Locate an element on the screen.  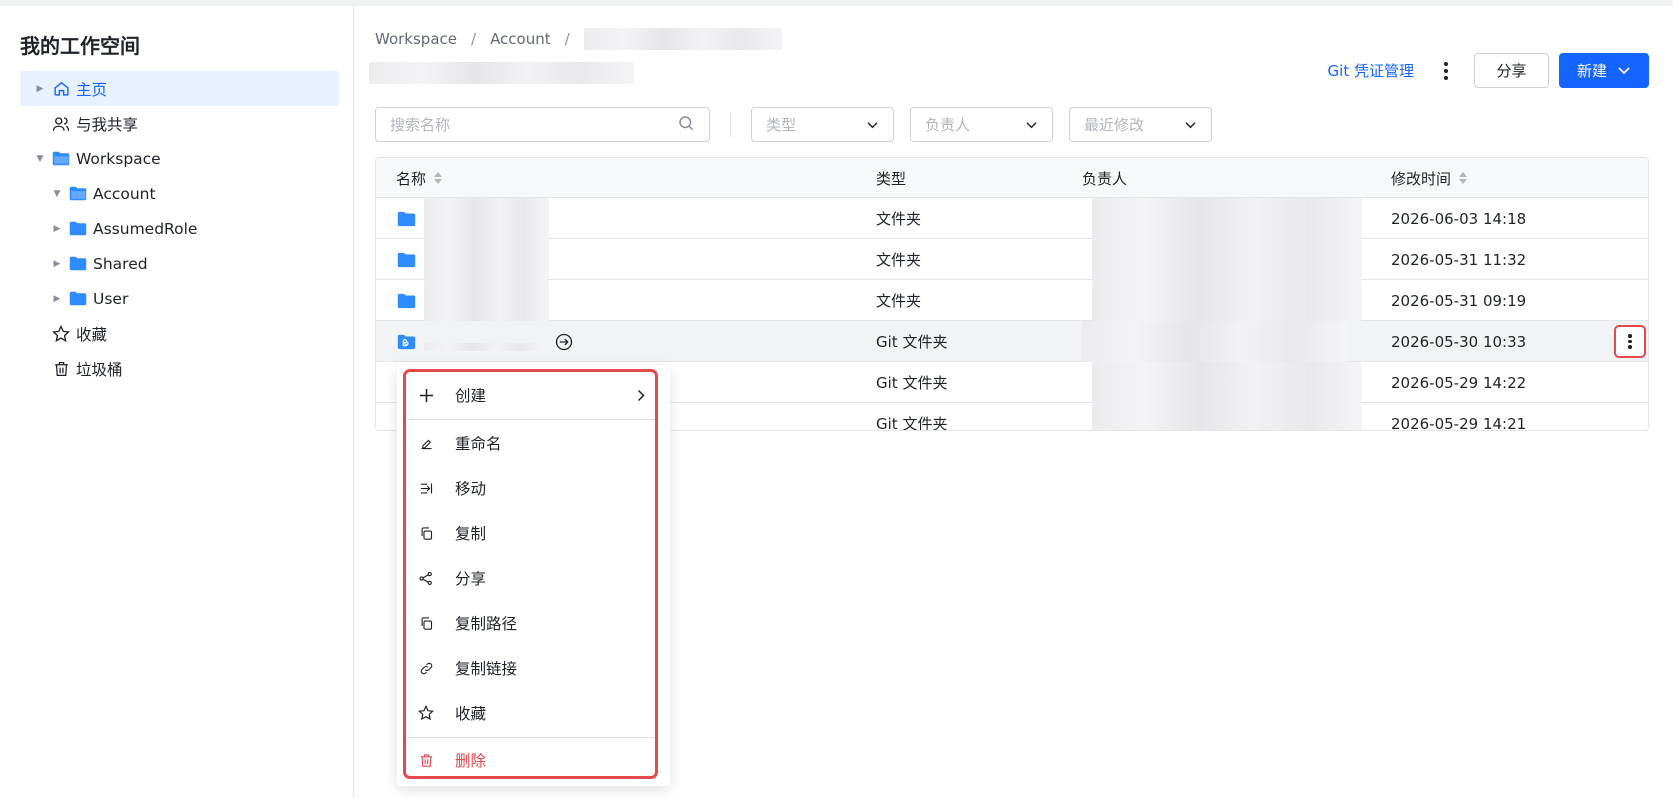
sidebar-item-trash: 垃圾桶 is located at coordinates (179, 368).